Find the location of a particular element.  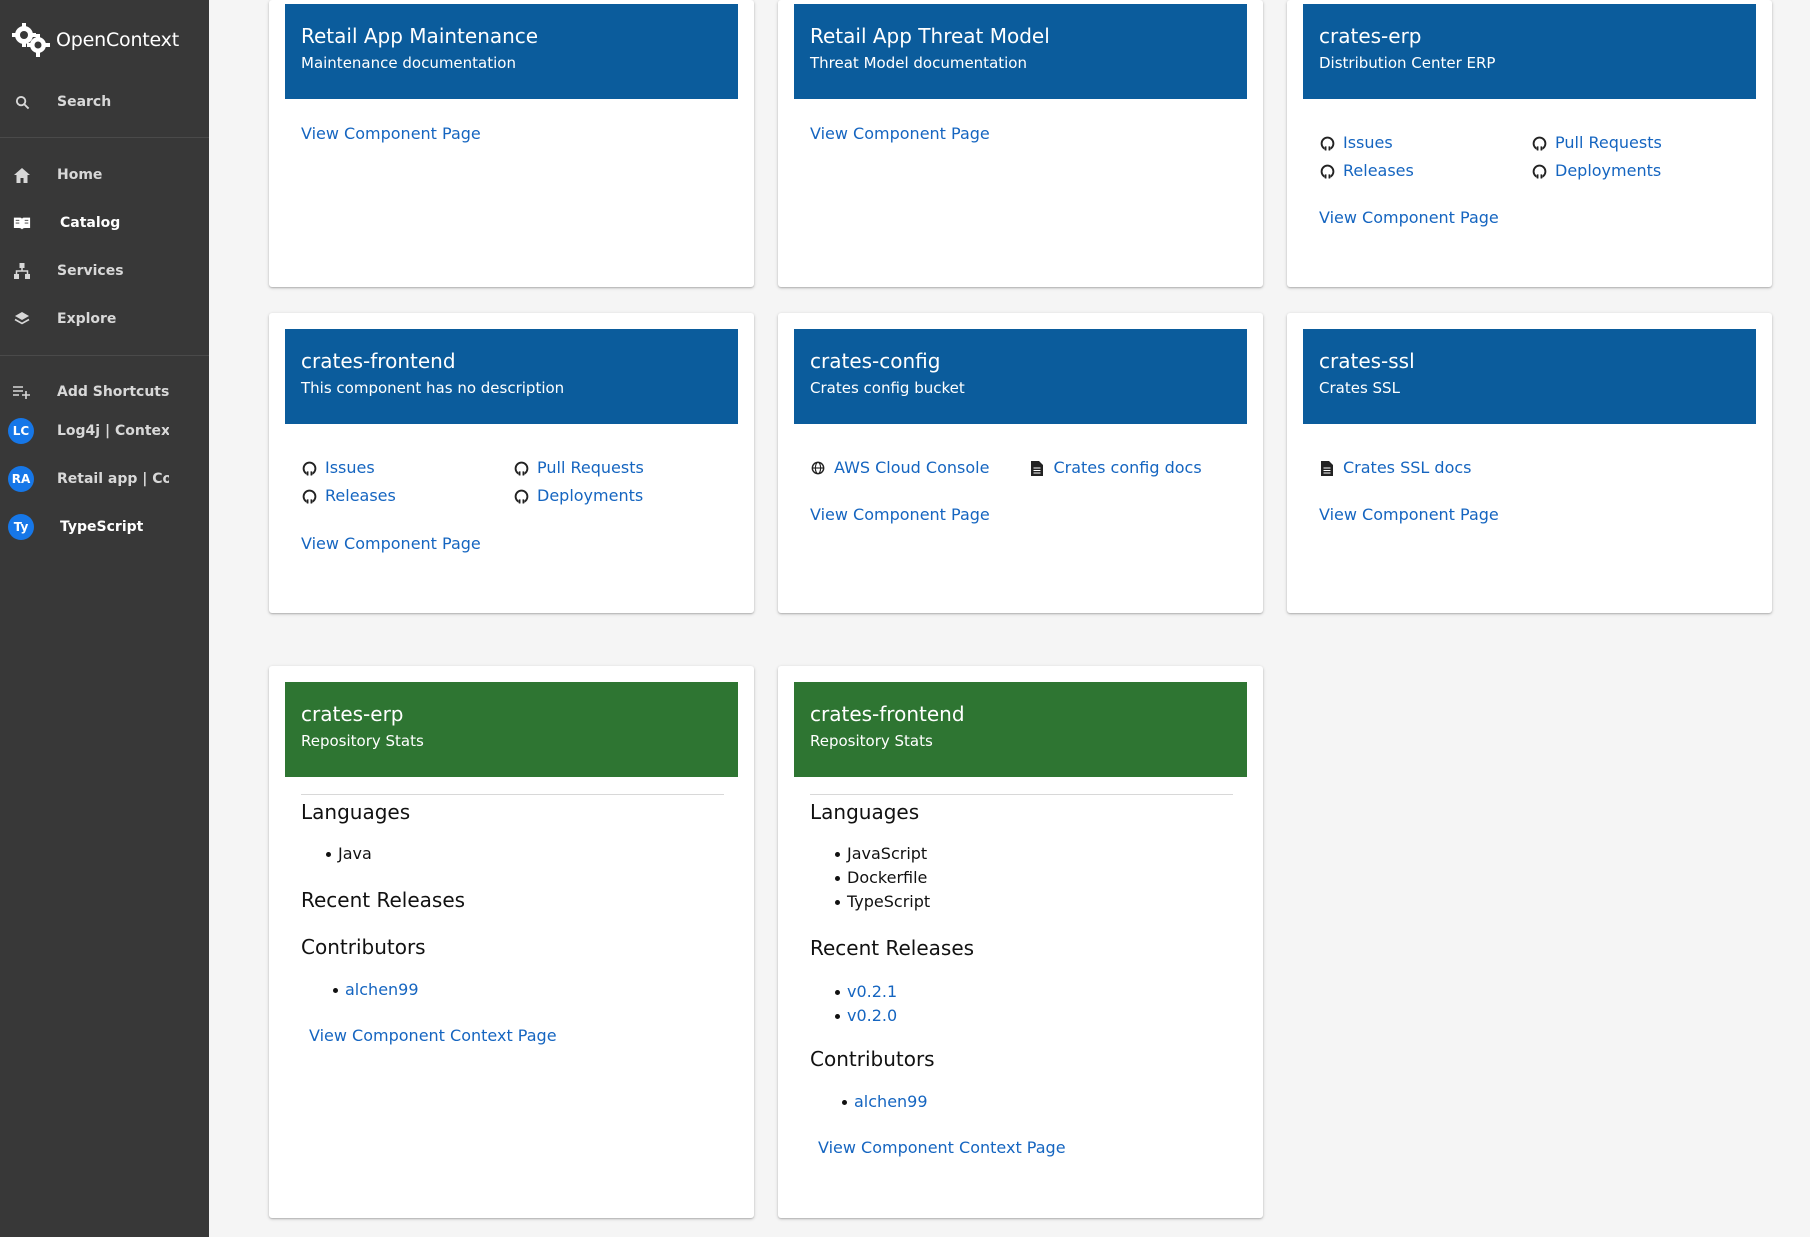

avatar: RA is located at coordinates (21, 479).